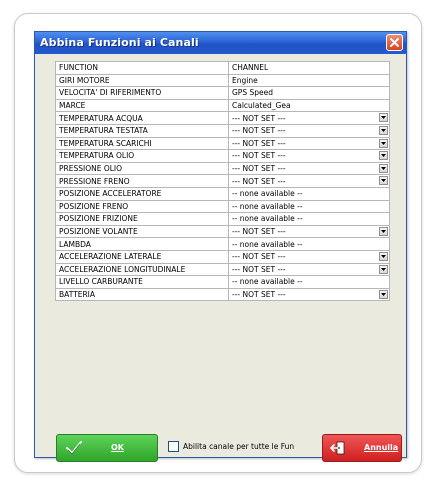 The image size is (436, 487). I want to click on table-row: VELOCITA' DI RIFERIMENTO GPS Speed, so click(222, 93).